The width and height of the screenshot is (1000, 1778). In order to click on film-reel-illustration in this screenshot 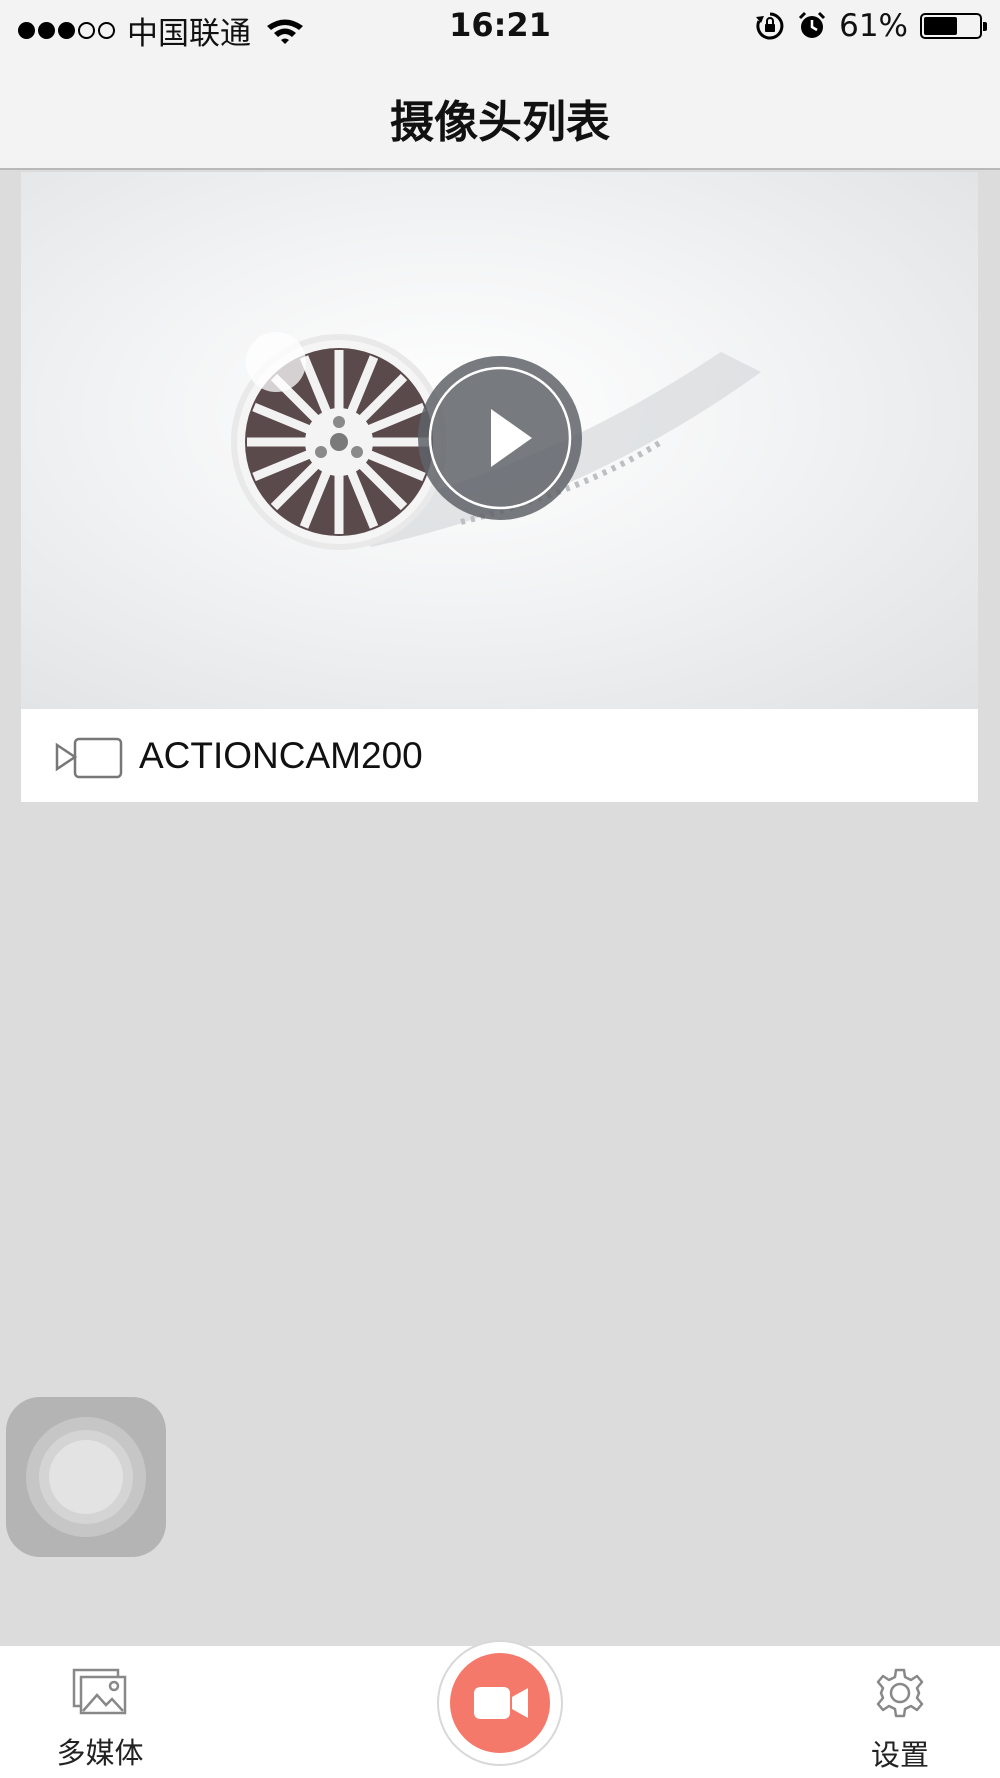, I will do `click(496, 441)`.